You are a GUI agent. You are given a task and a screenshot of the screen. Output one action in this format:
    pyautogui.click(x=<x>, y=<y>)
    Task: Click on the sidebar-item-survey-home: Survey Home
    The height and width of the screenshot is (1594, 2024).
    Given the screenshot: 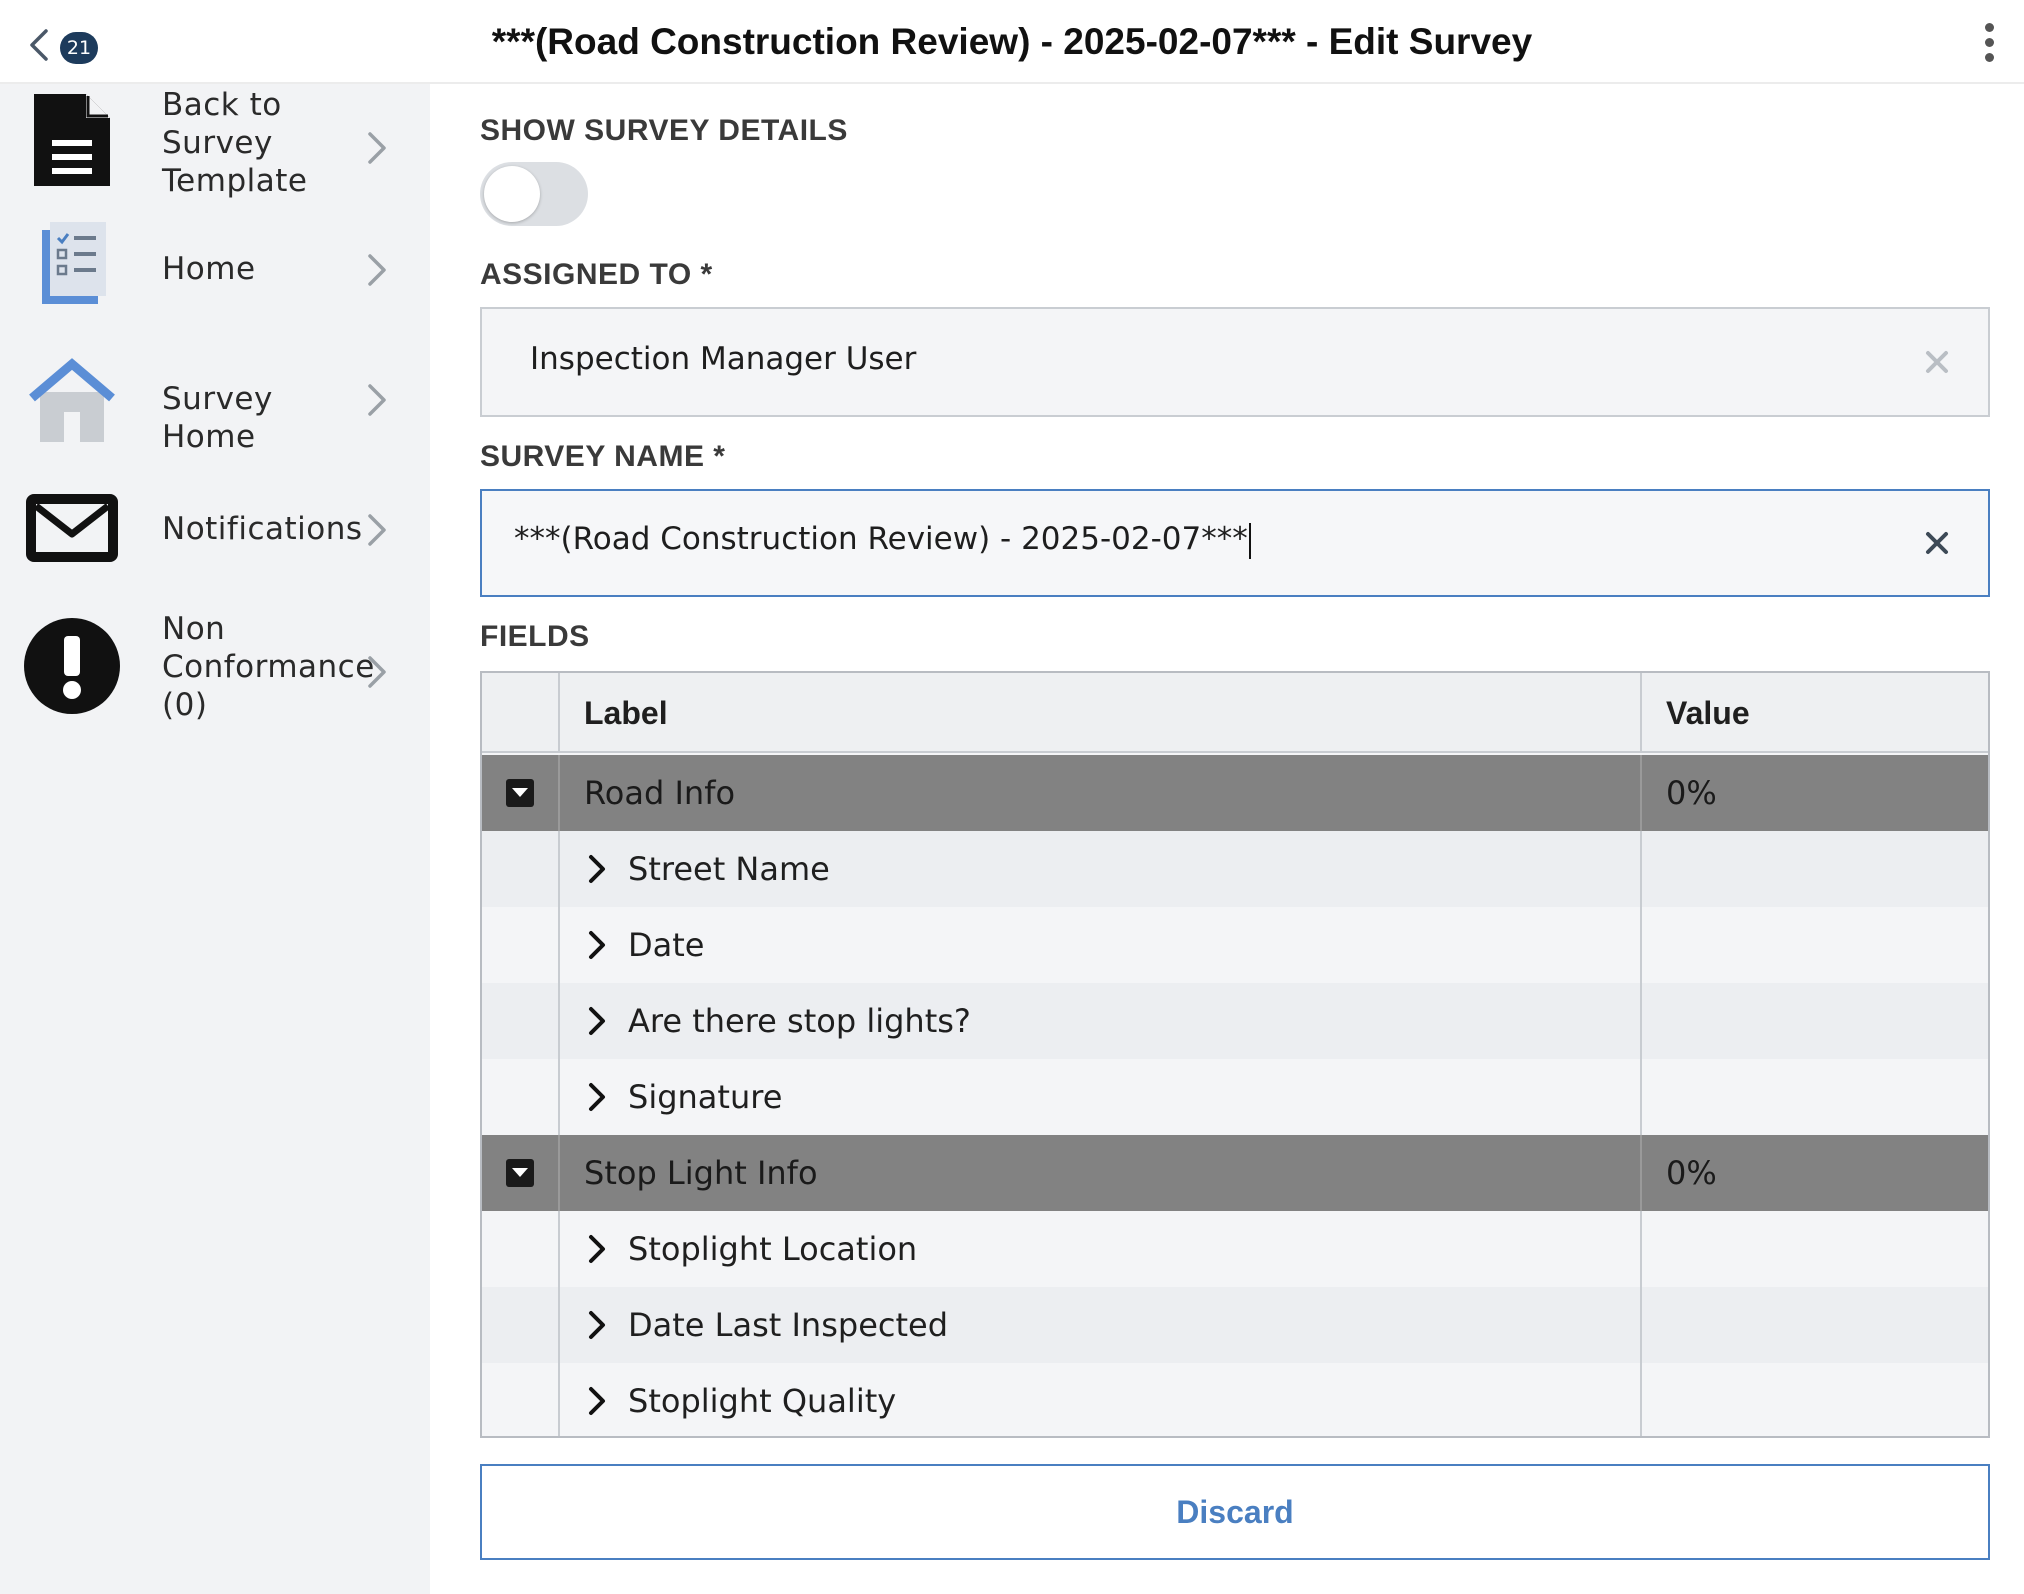 What is the action you would take?
    pyautogui.click(x=215, y=411)
    